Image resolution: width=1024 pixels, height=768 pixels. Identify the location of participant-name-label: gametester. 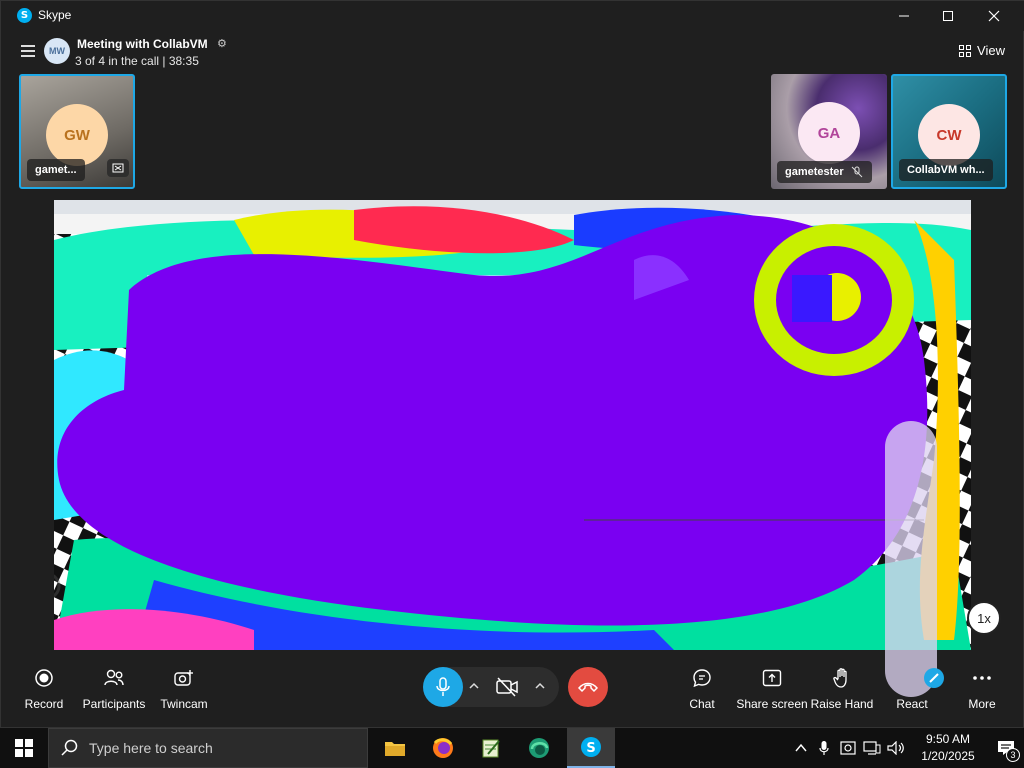
(814, 172).